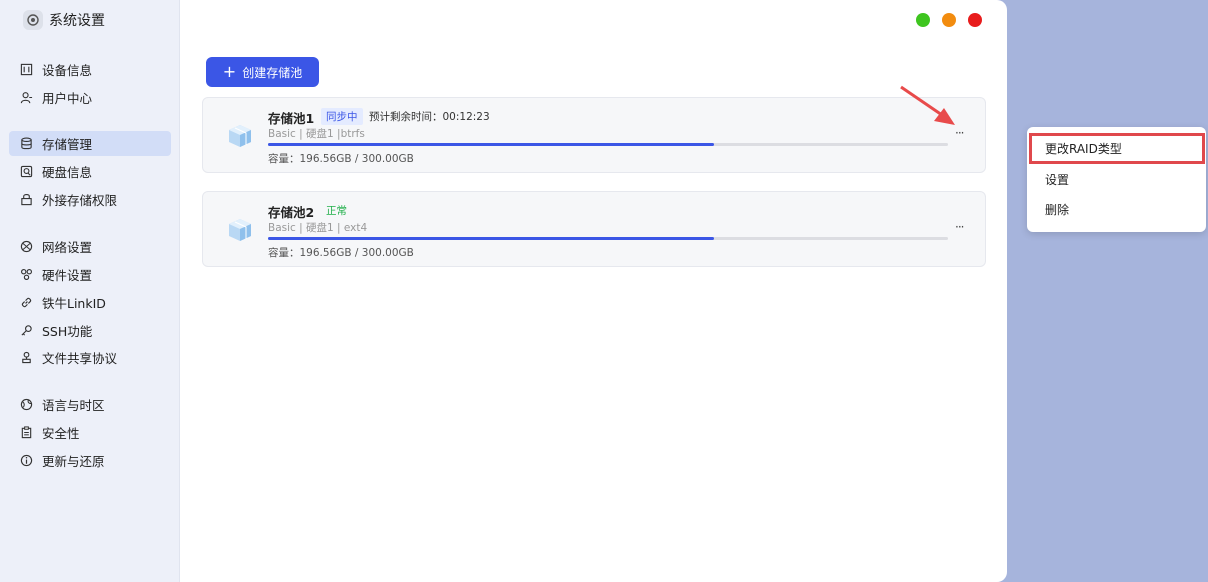 This screenshot has height=582, width=1208. What do you see at coordinates (26, 405) in the screenshot?
I see `globe-icon` at bounding box center [26, 405].